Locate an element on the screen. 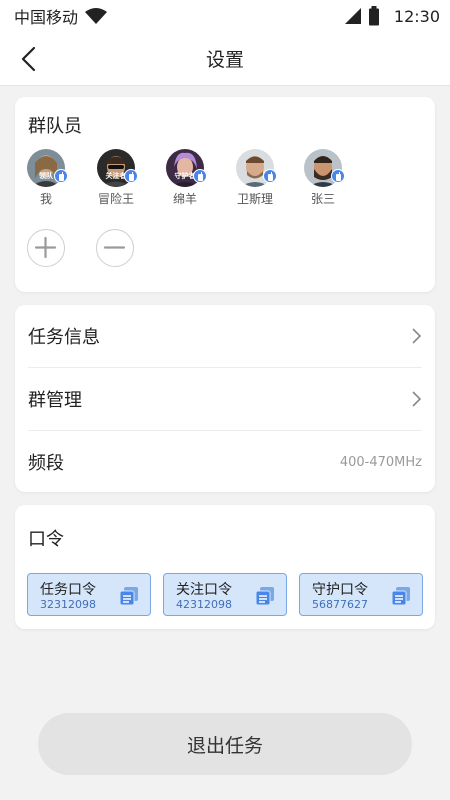 The image size is (450, 800). battery-icon is located at coordinates (373, 16).